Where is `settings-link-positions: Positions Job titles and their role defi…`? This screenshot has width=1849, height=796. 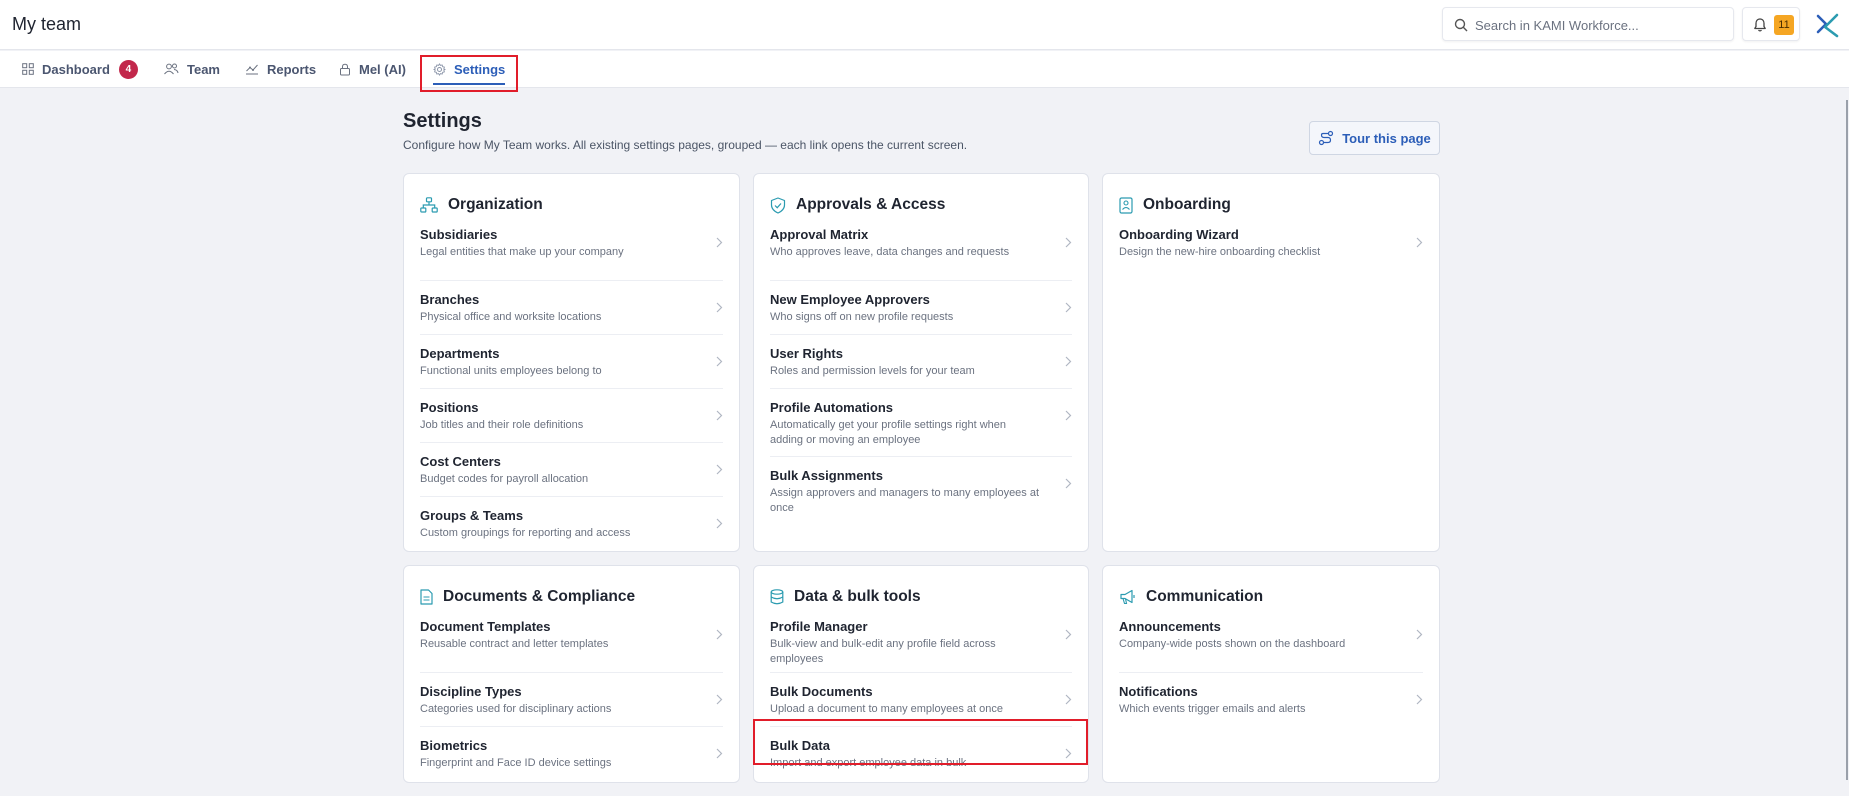
settings-link-positions: Positions Job titles and their role defi… is located at coordinates (571, 416).